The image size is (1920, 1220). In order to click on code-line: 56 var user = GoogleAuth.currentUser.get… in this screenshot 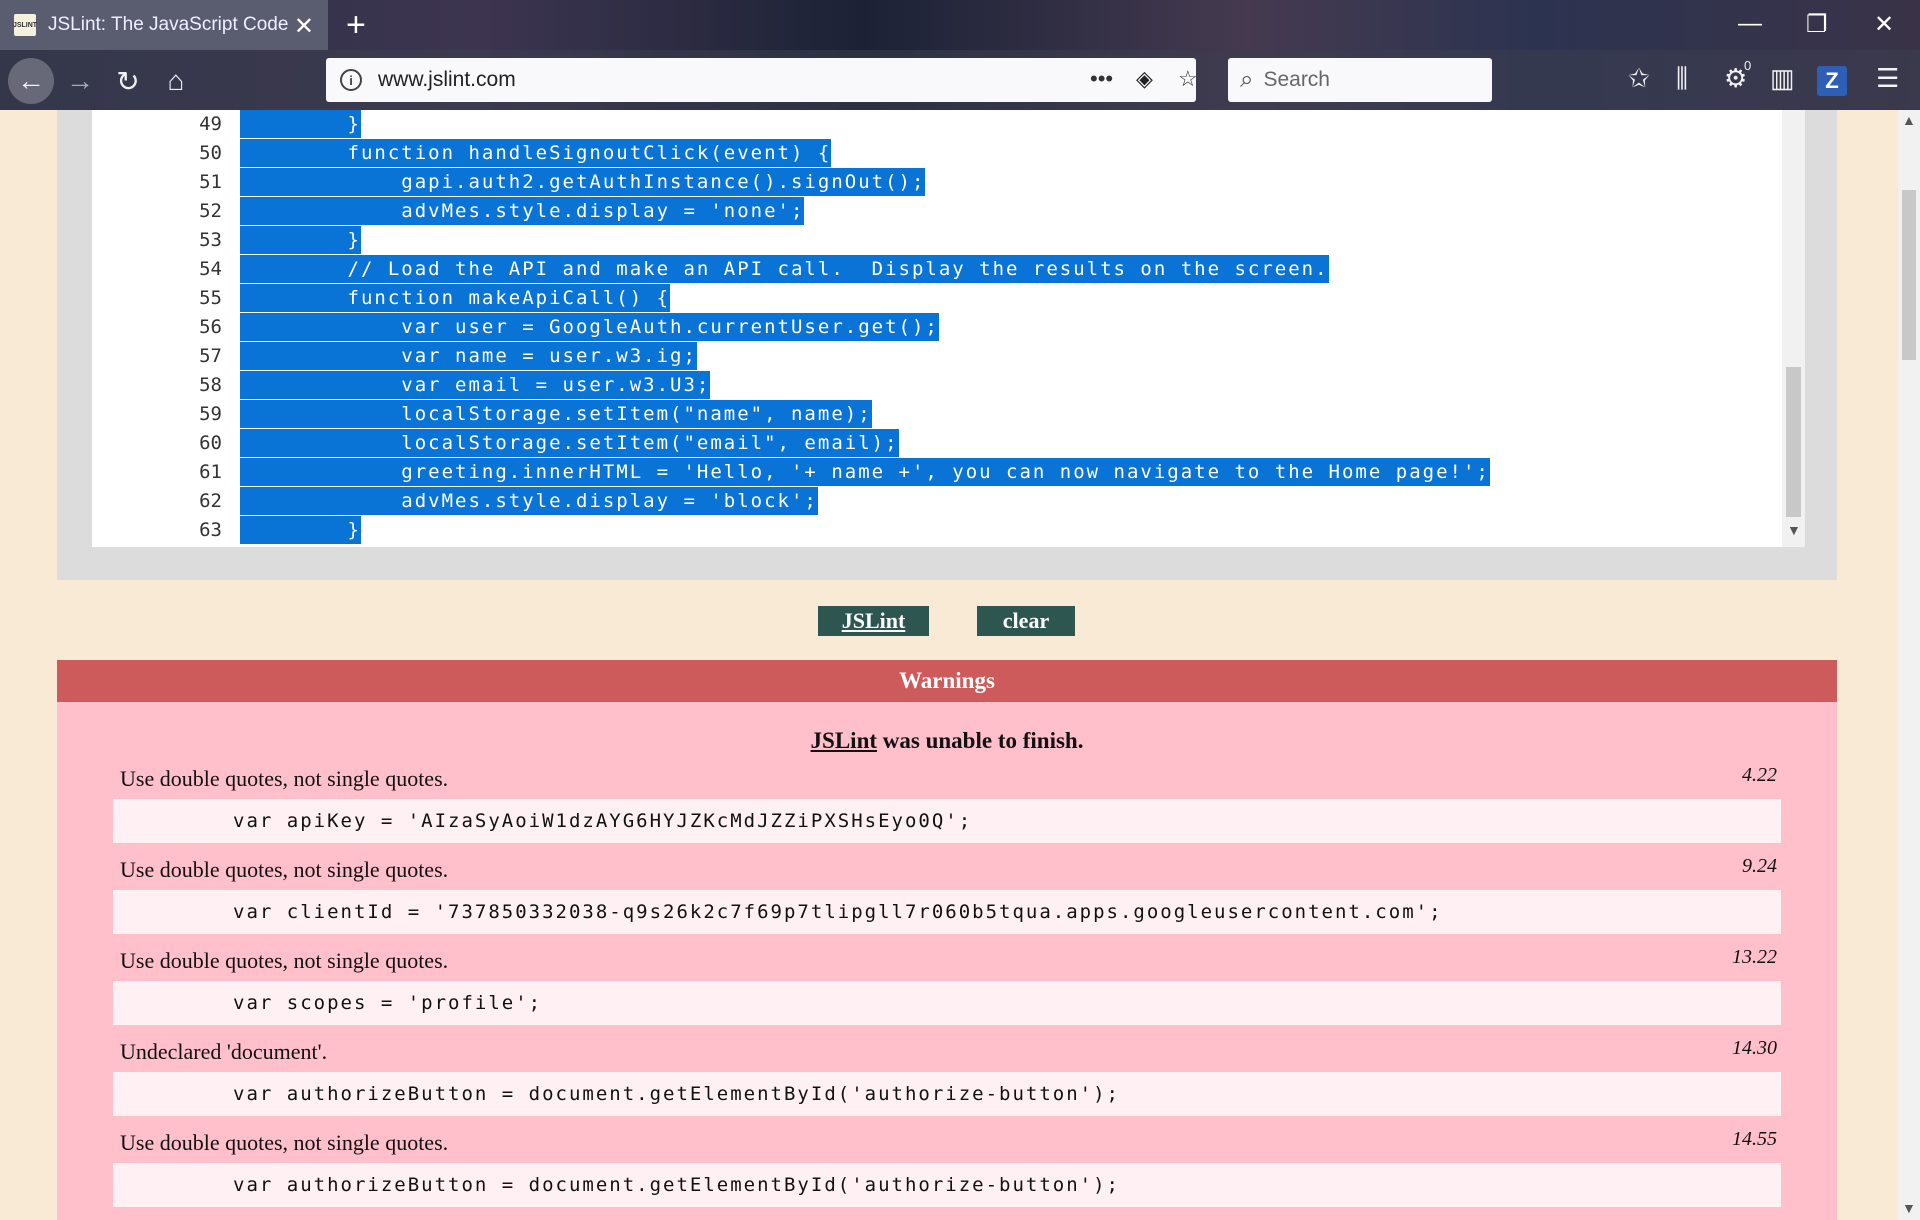, I will do `click(937, 327)`.